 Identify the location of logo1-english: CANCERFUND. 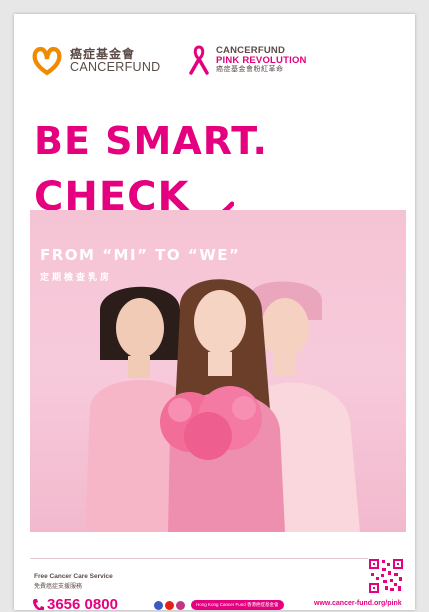
(115, 66).